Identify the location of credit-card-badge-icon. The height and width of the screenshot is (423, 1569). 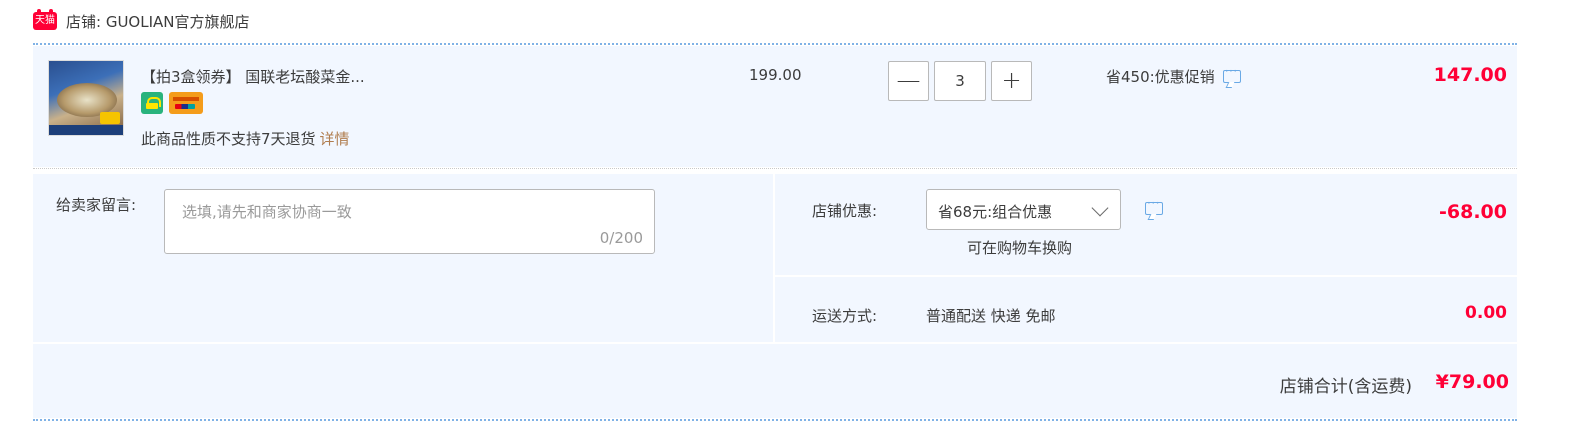
(186, 103).